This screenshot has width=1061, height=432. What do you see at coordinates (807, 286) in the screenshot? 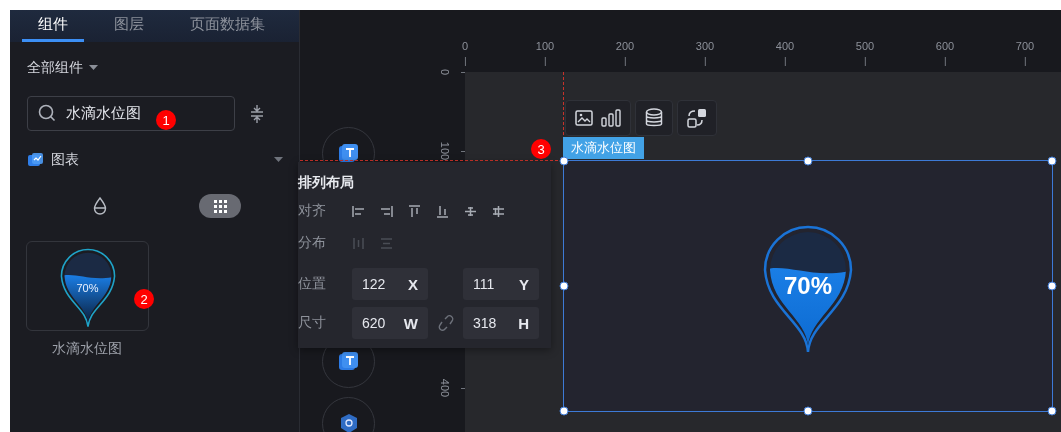
I see `gauge-value: 70%` at bounding box center [807, 286].